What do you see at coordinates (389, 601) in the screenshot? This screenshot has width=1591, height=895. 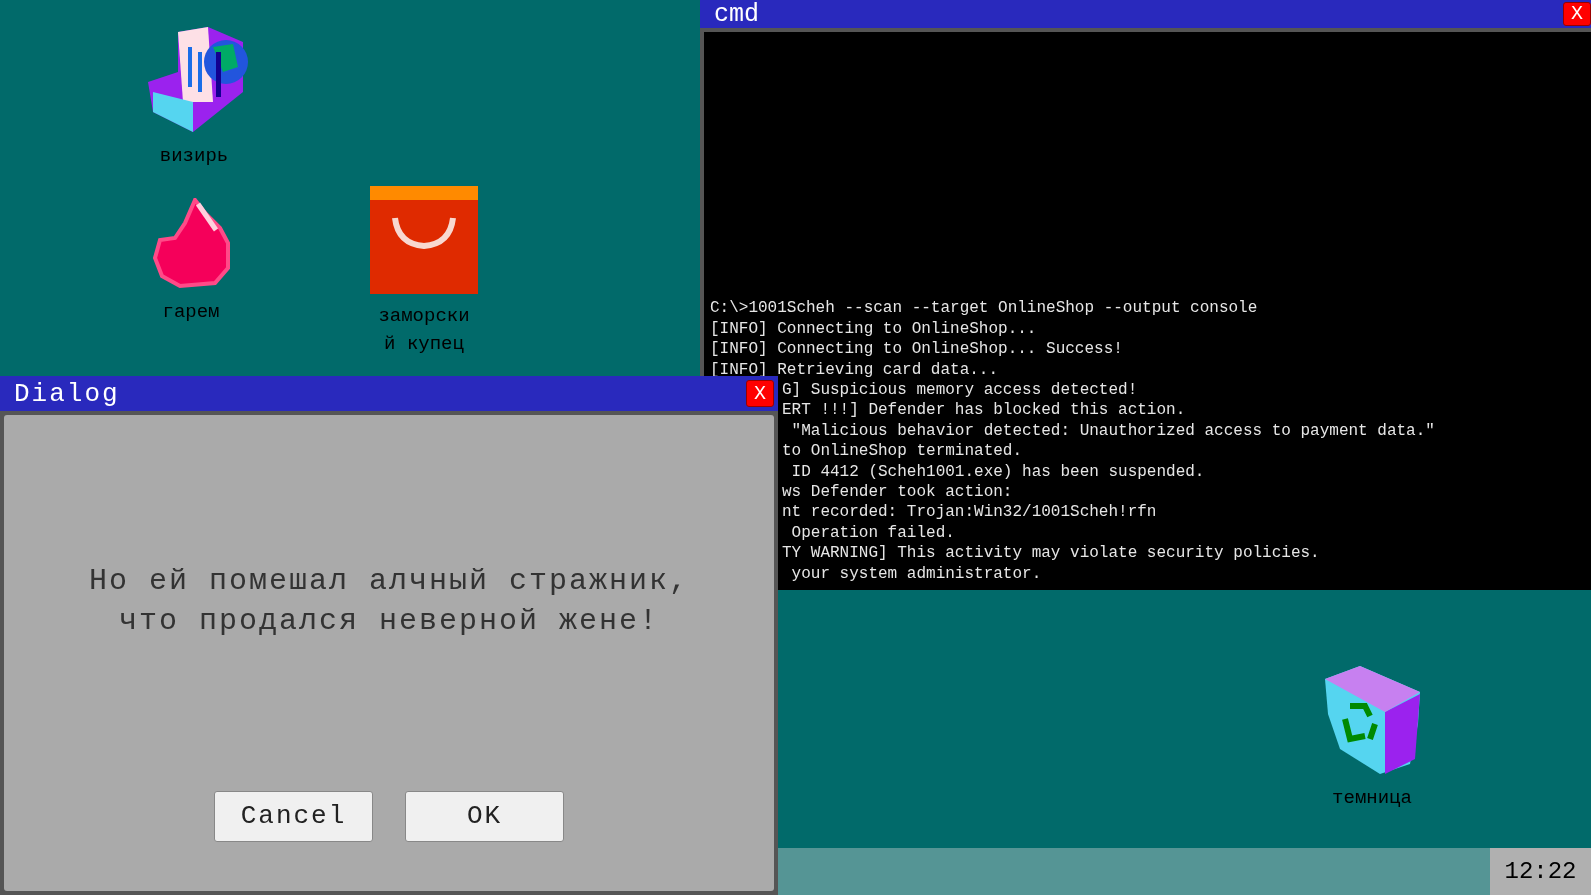 I see `dialog-message: Но ей помешал алчный стражник, что продался неверной жене!` at bounding box center [389, 601].